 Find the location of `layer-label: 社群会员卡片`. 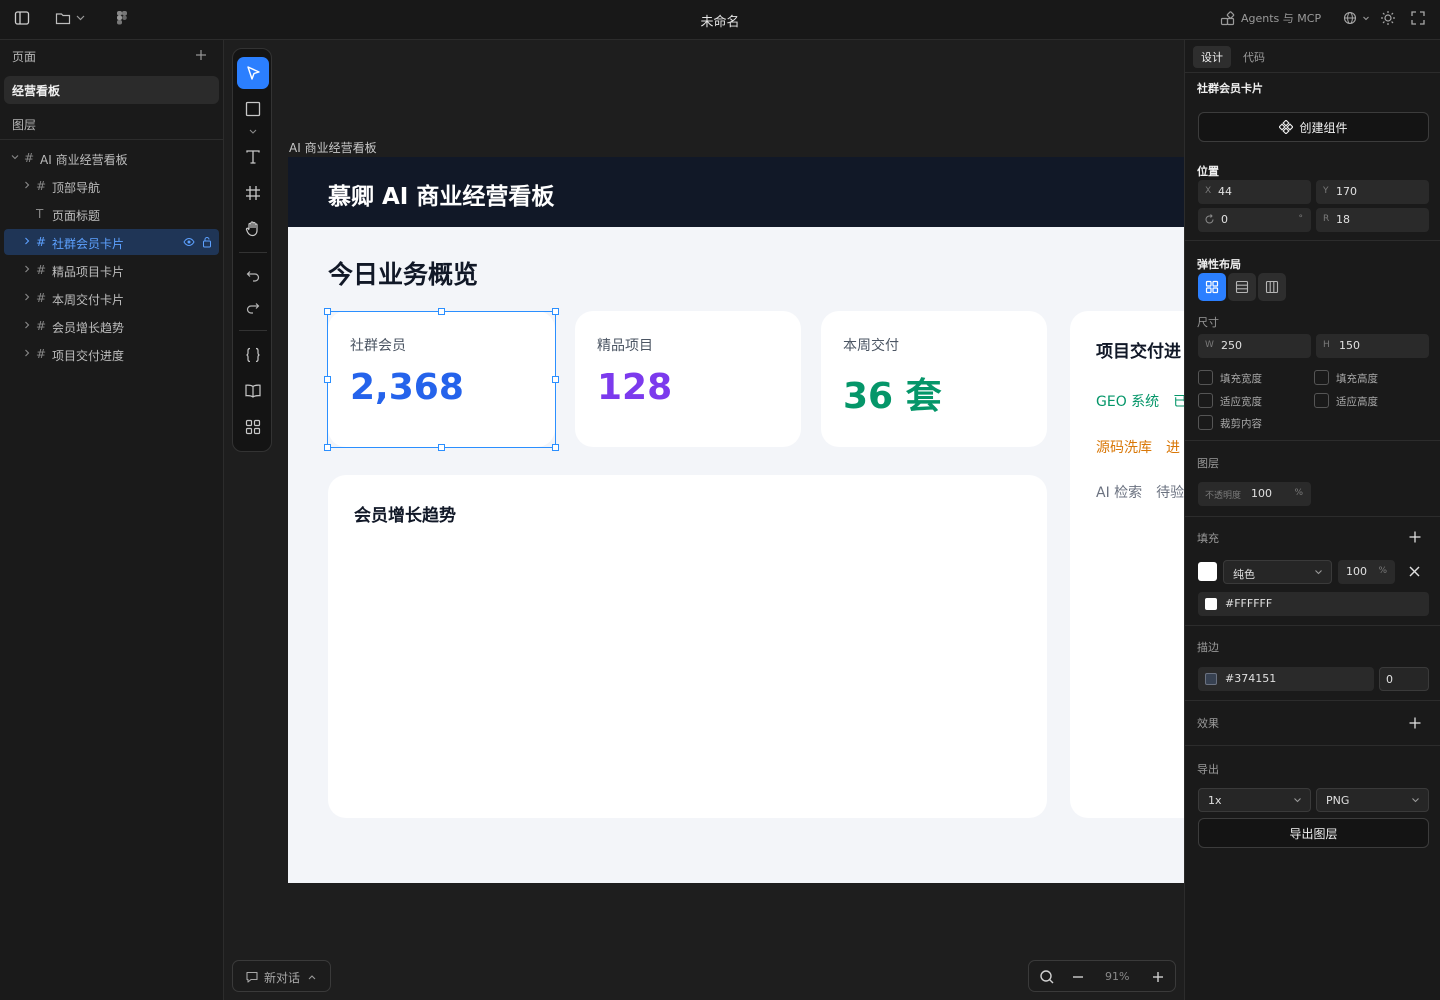

layer-label: 社群会员卡片 is located at coordinates (88, 244).